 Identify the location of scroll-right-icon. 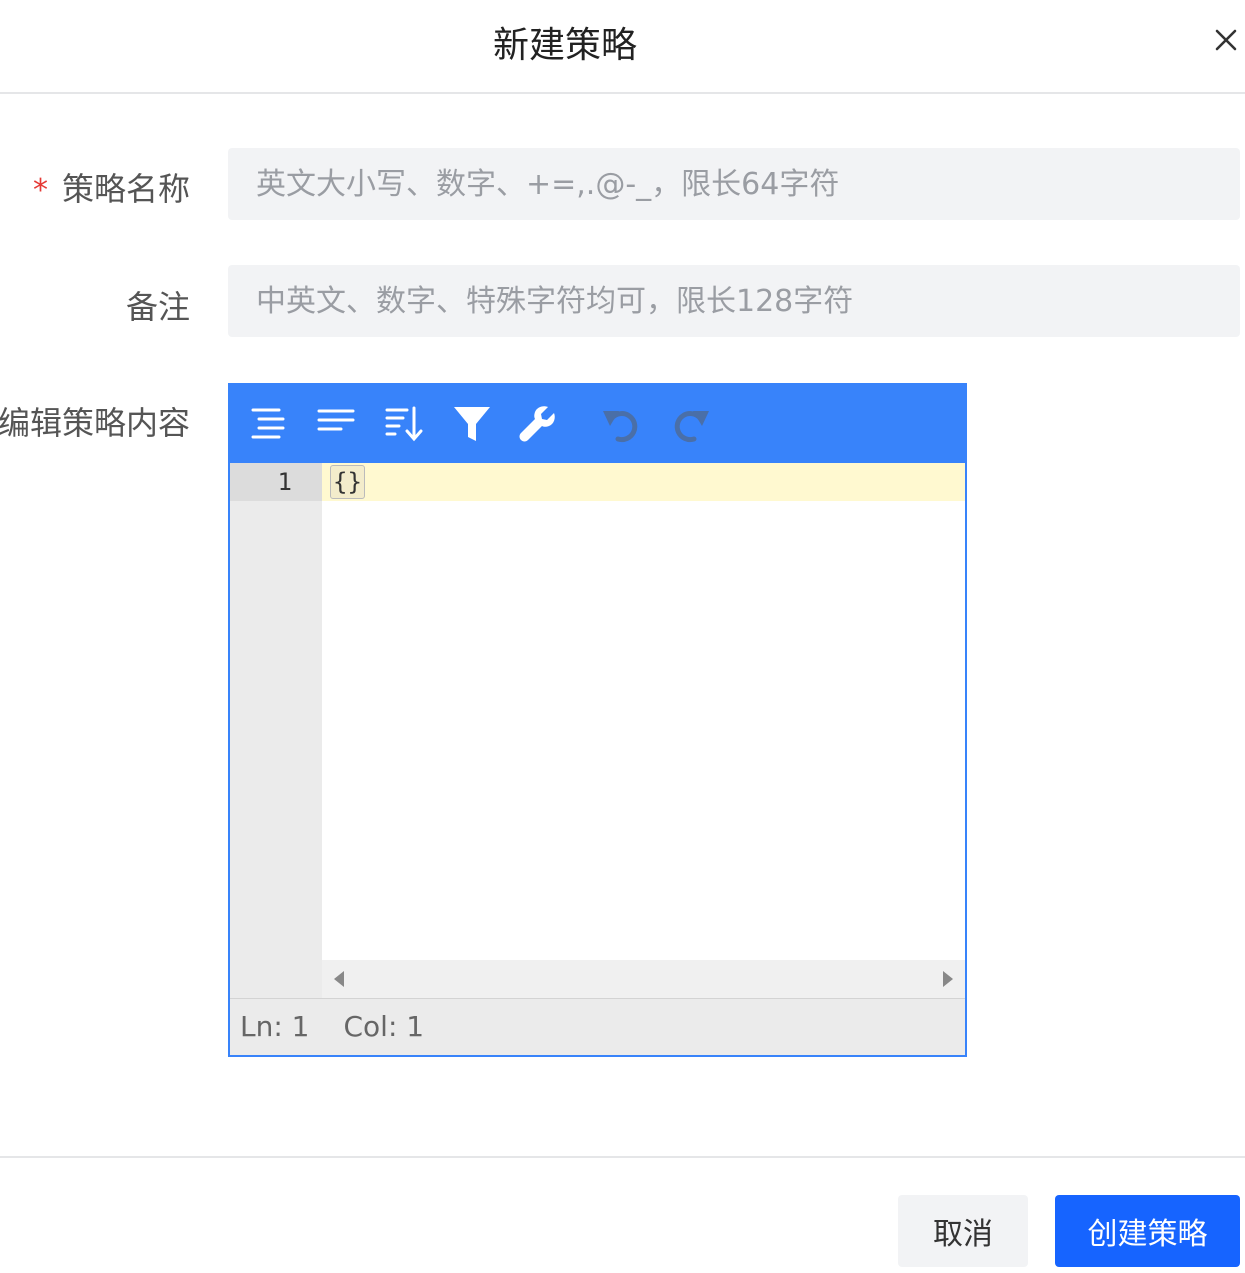
(948, 979).